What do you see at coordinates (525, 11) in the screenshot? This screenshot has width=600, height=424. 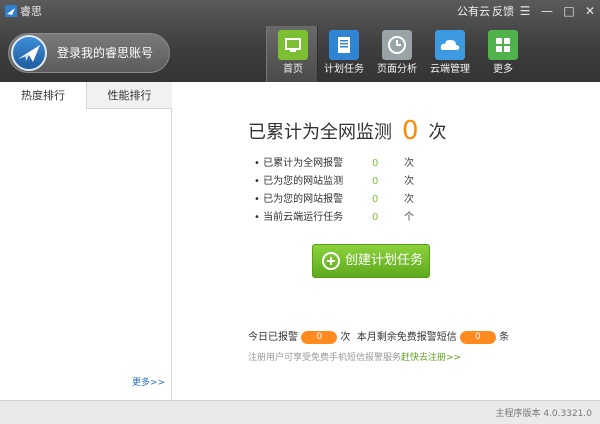 I see `menu-icon: ☰` at bounding box center [525, 11].